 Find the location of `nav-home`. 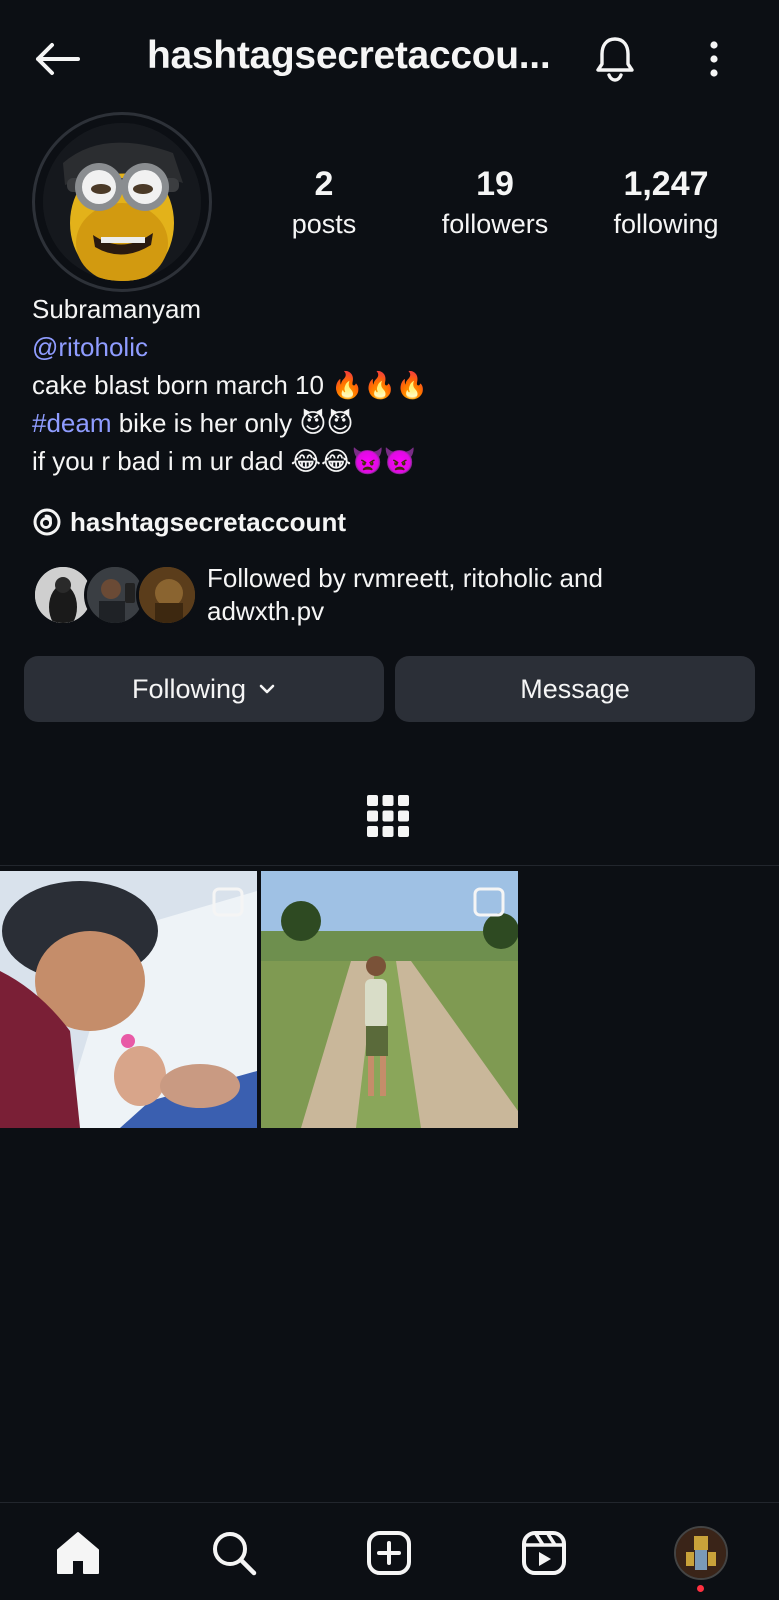

nav-home is located at coordinates (78, 1553).